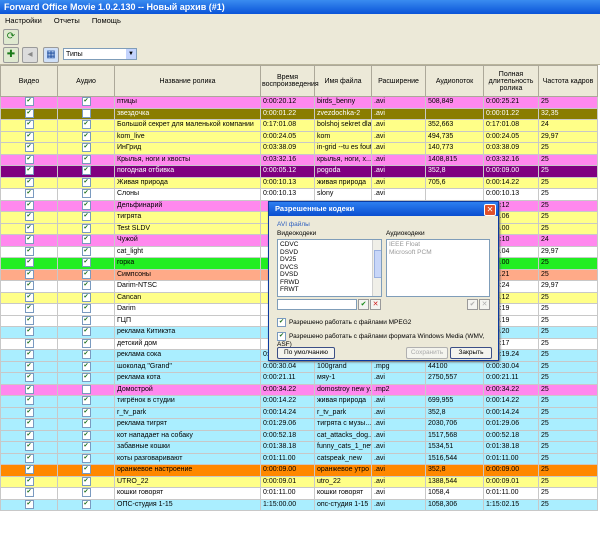 This screenshot has width=600, height=540. Describe the element at coordinates (306, 353) in the screenshot. I see `default-button: По умолчанию` at that location.